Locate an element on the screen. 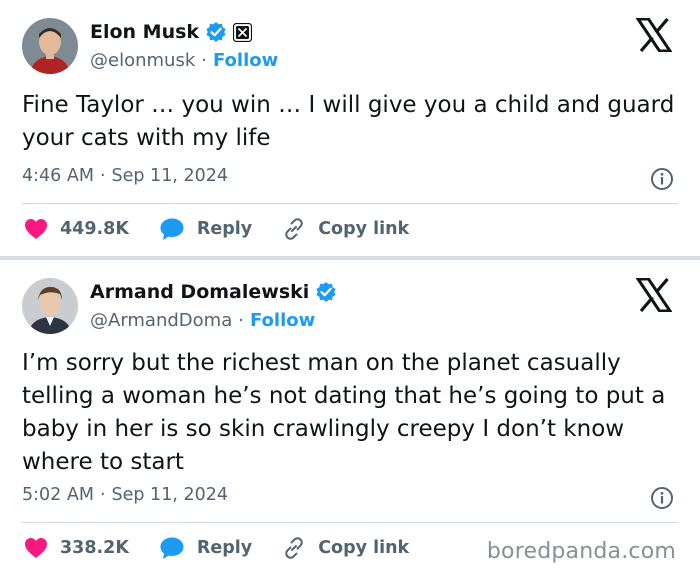 The height and width of the screenshot is (576, 700). like-button: 338.2K is located at coordinates (76, 548).